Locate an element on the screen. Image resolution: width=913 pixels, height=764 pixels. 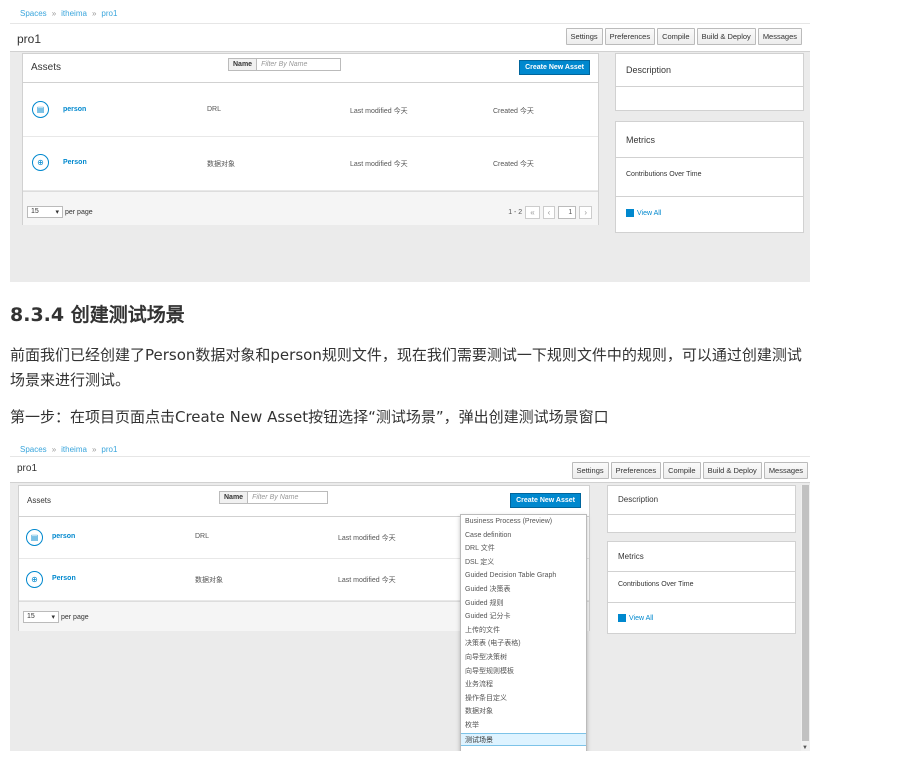
prev-page-button: ‹ is located at coordinates (549, 212).